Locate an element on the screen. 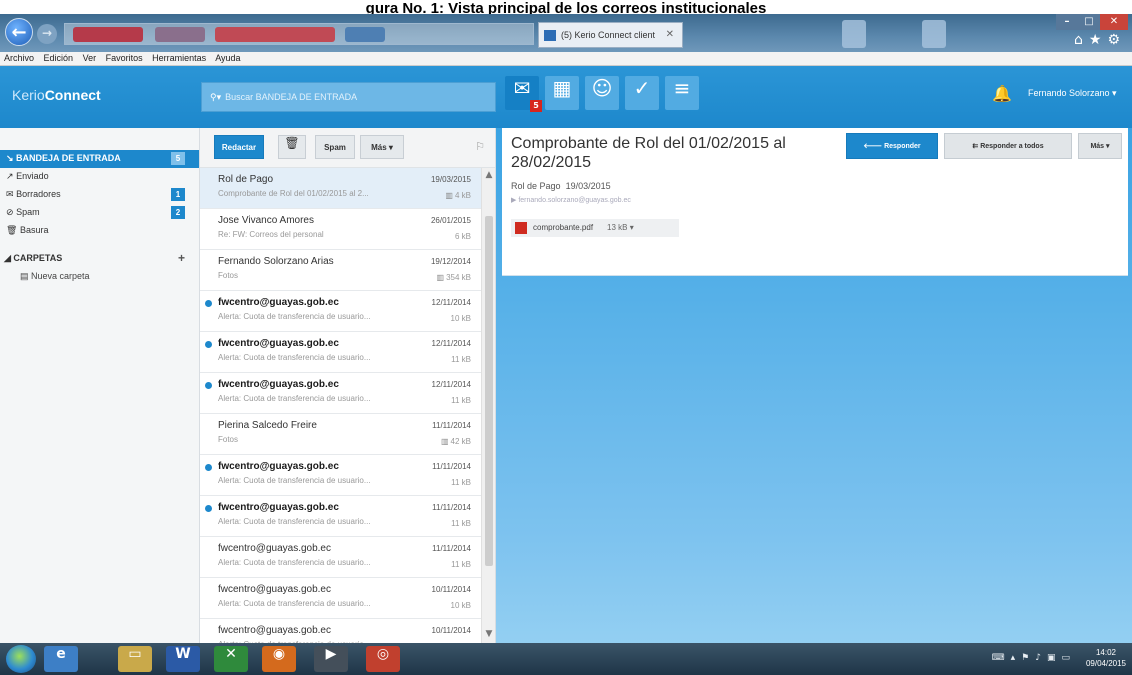  flag-tray-icon: ⚑ is located at coordinates (1028, 658).